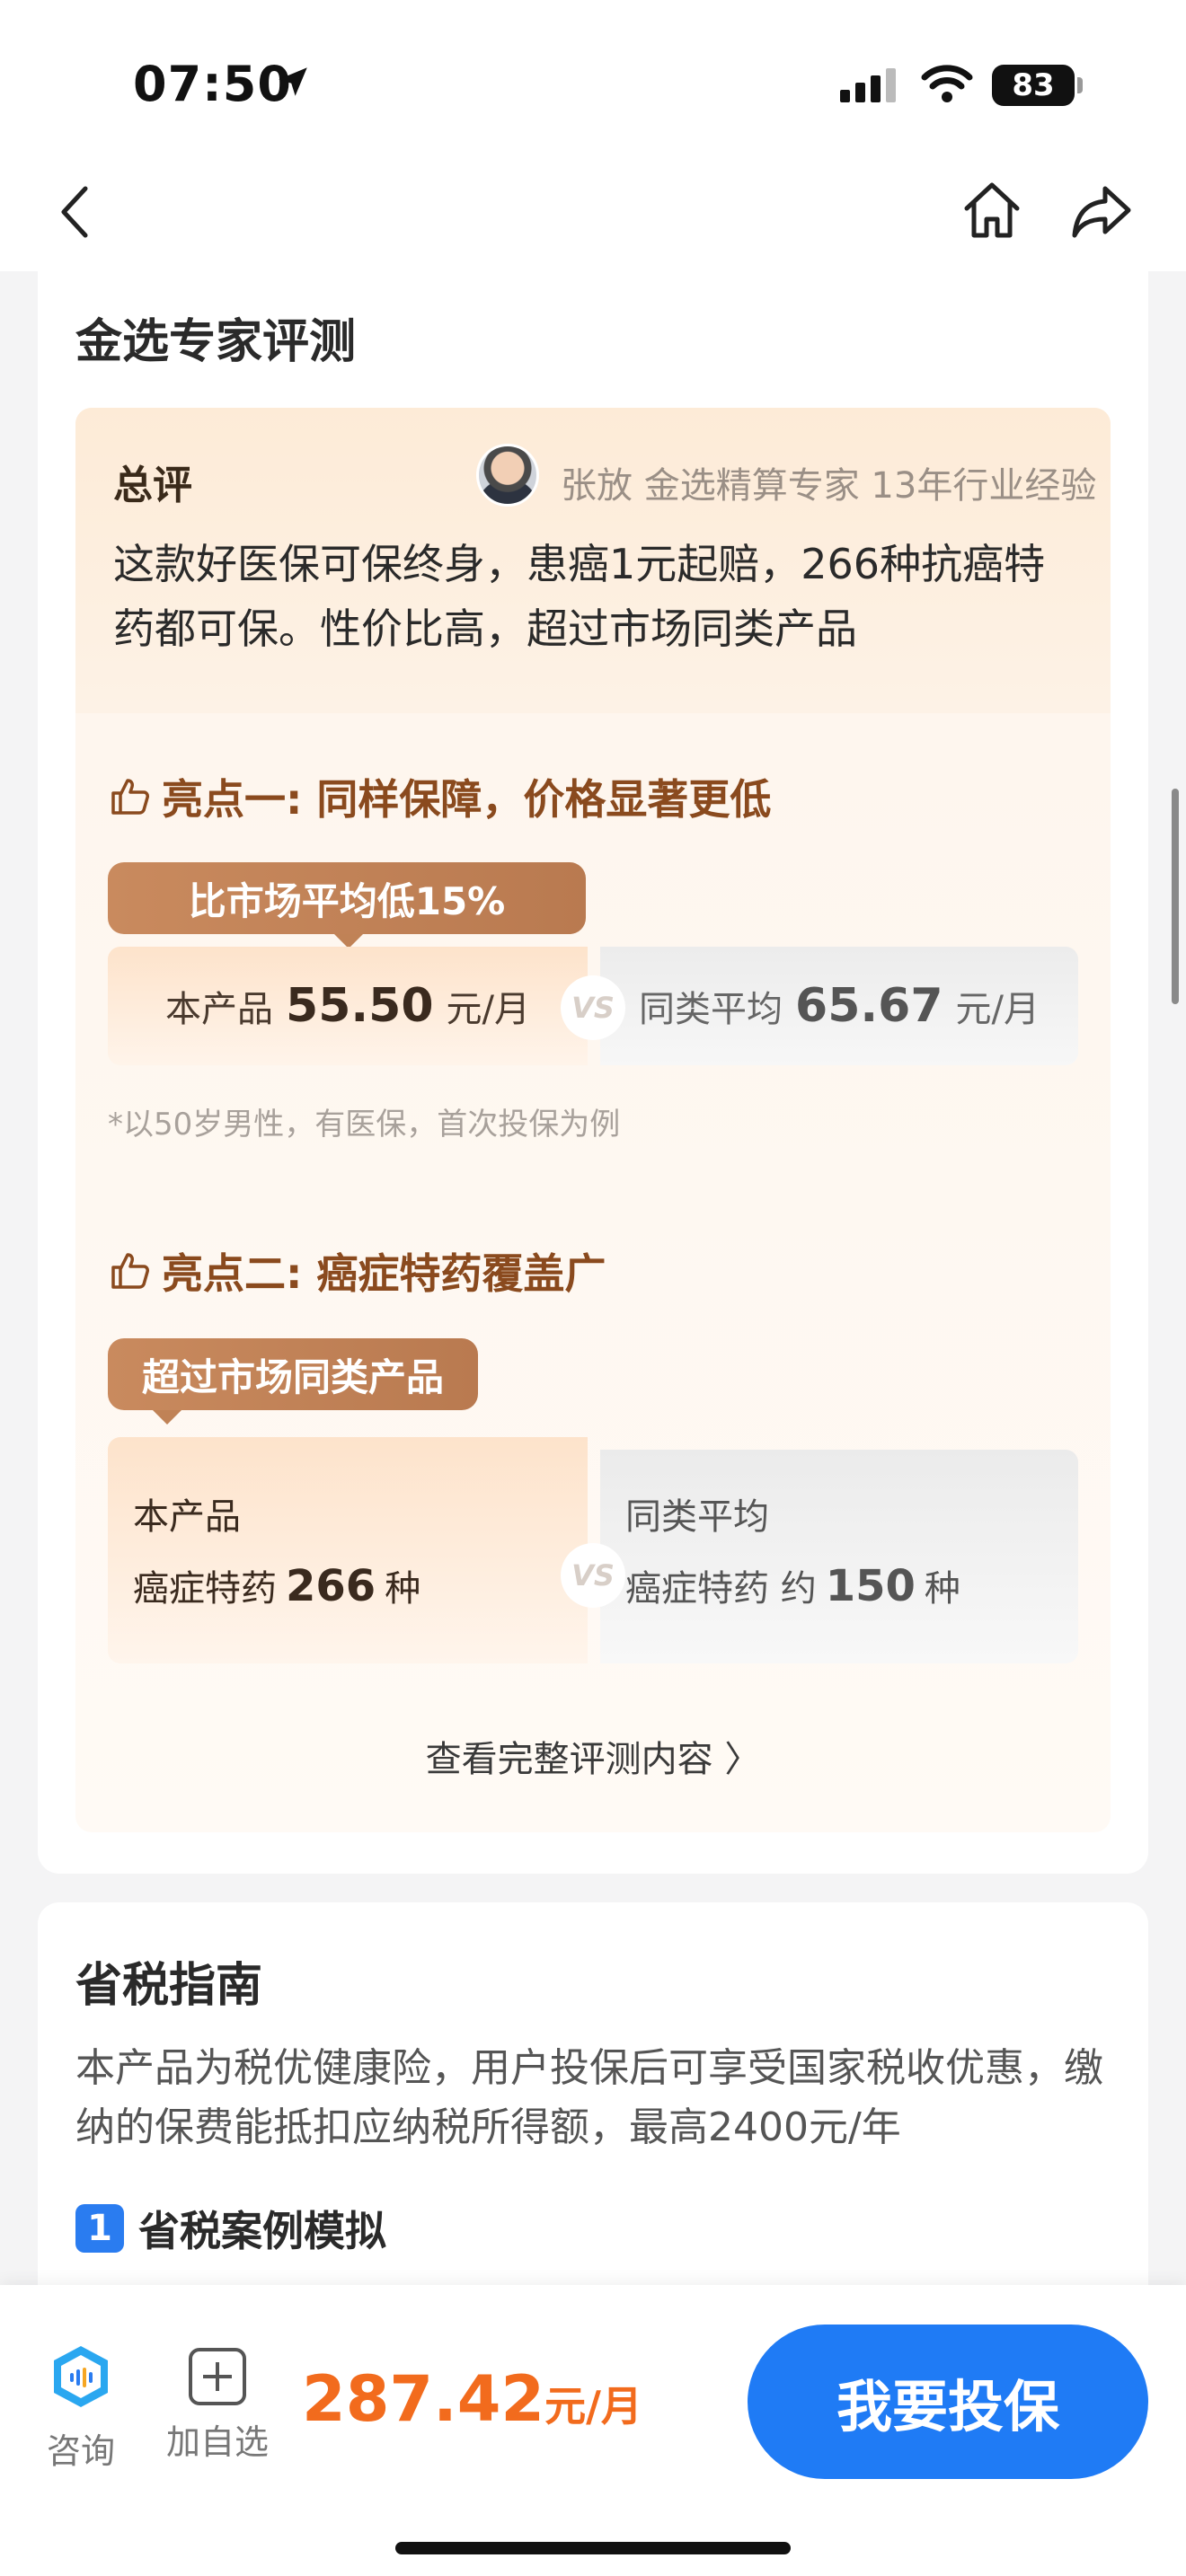 This screenshot has width=1186, height=2576. What do you see at coordinates (212, 84) in the screenshot?
I see `status-time: 07:50` at bounding box center [212, 84].